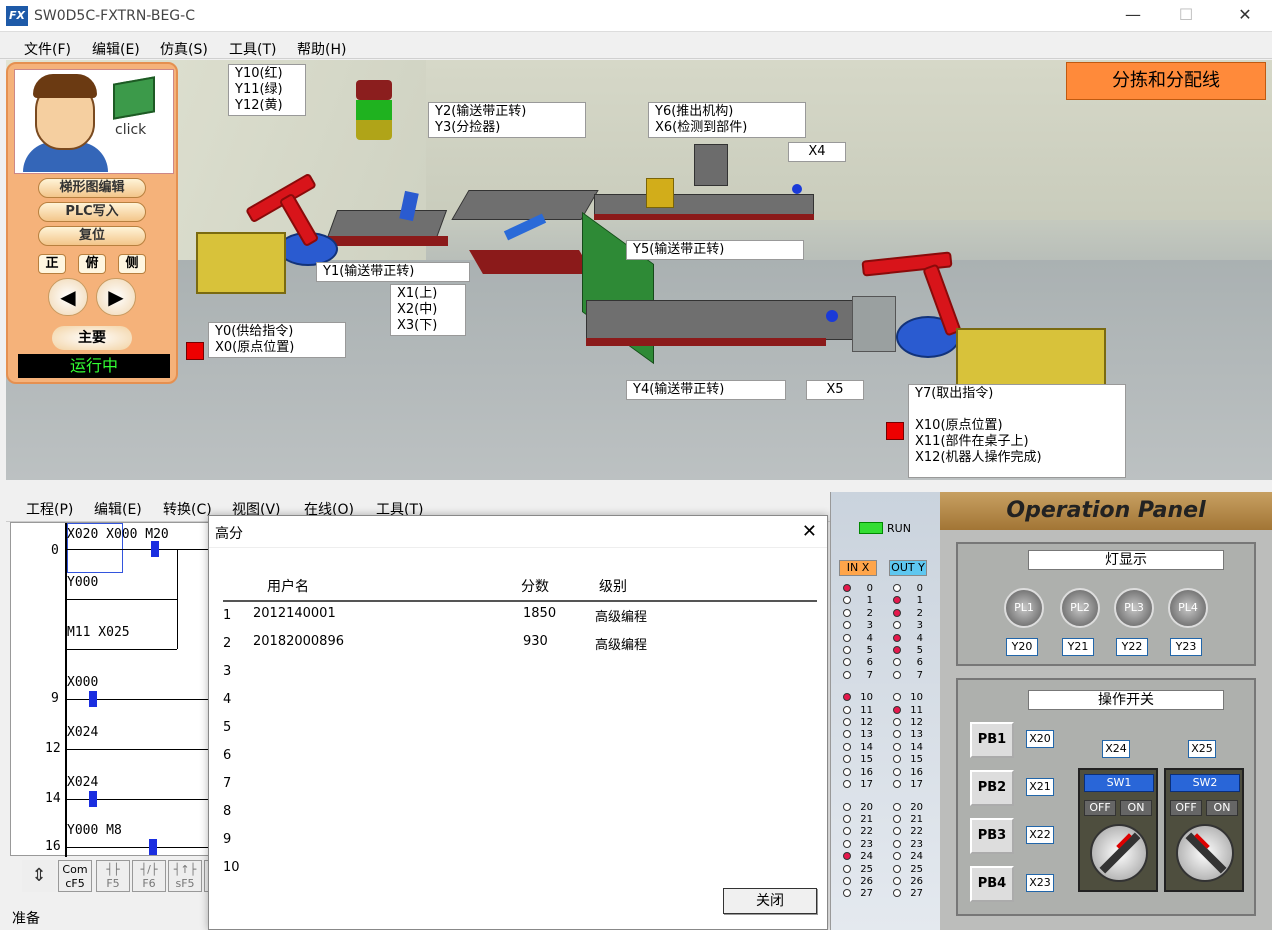 The image size is (1272, 930). Describe the element at coordinates (992, 836) in the screenshot. I see `pb3-button: PB3` at that location.